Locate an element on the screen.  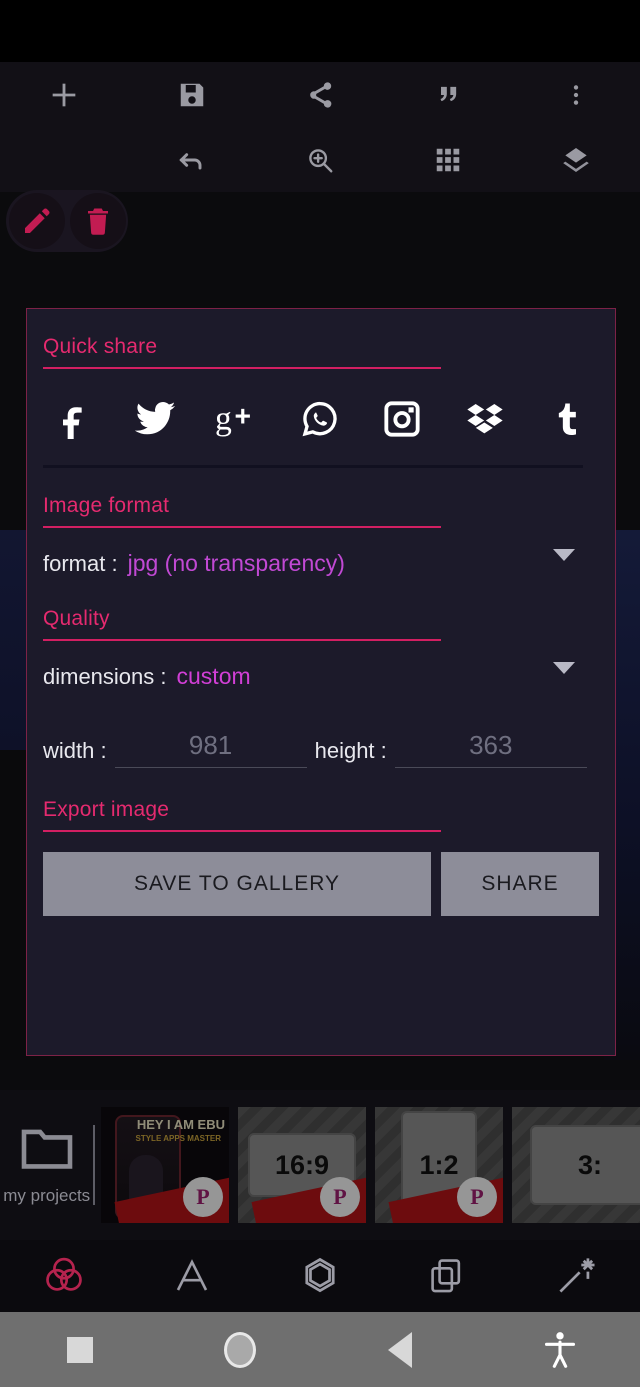
height-group: height : 363 is located at coordinates (451, 749).